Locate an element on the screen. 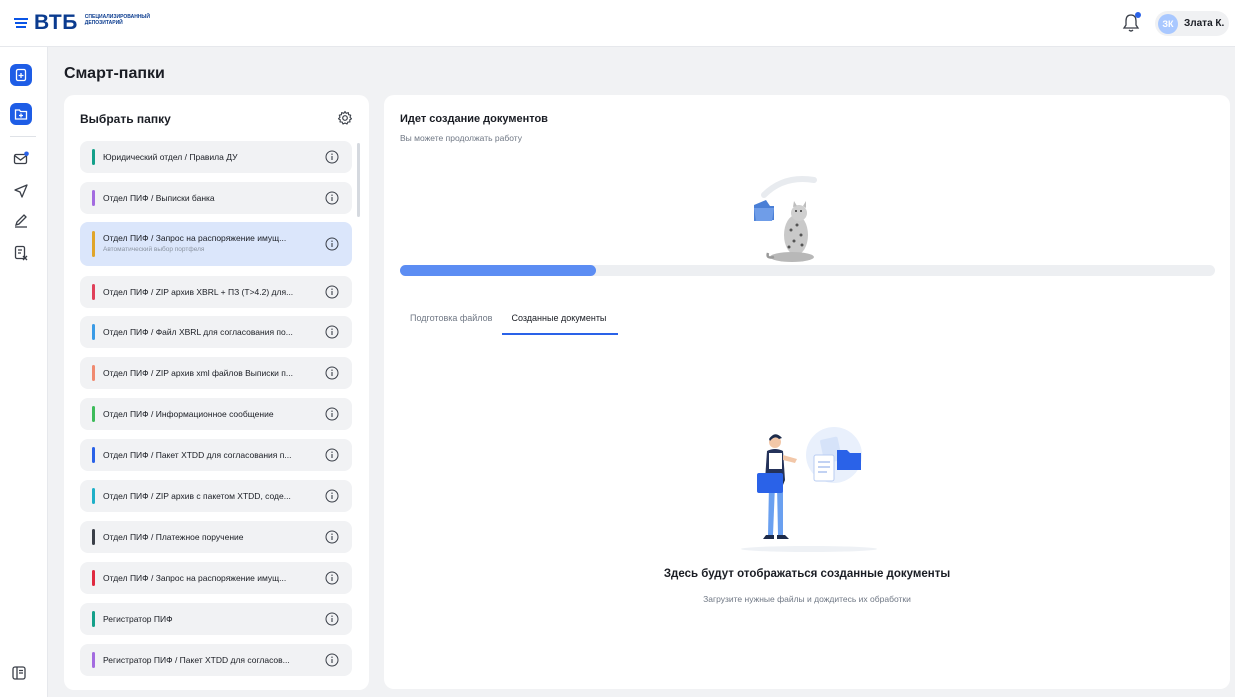 This screenshot has width=1235, height=697. tabs: Подготовка файлов Созданные документы is located at coordinates (509, 321).